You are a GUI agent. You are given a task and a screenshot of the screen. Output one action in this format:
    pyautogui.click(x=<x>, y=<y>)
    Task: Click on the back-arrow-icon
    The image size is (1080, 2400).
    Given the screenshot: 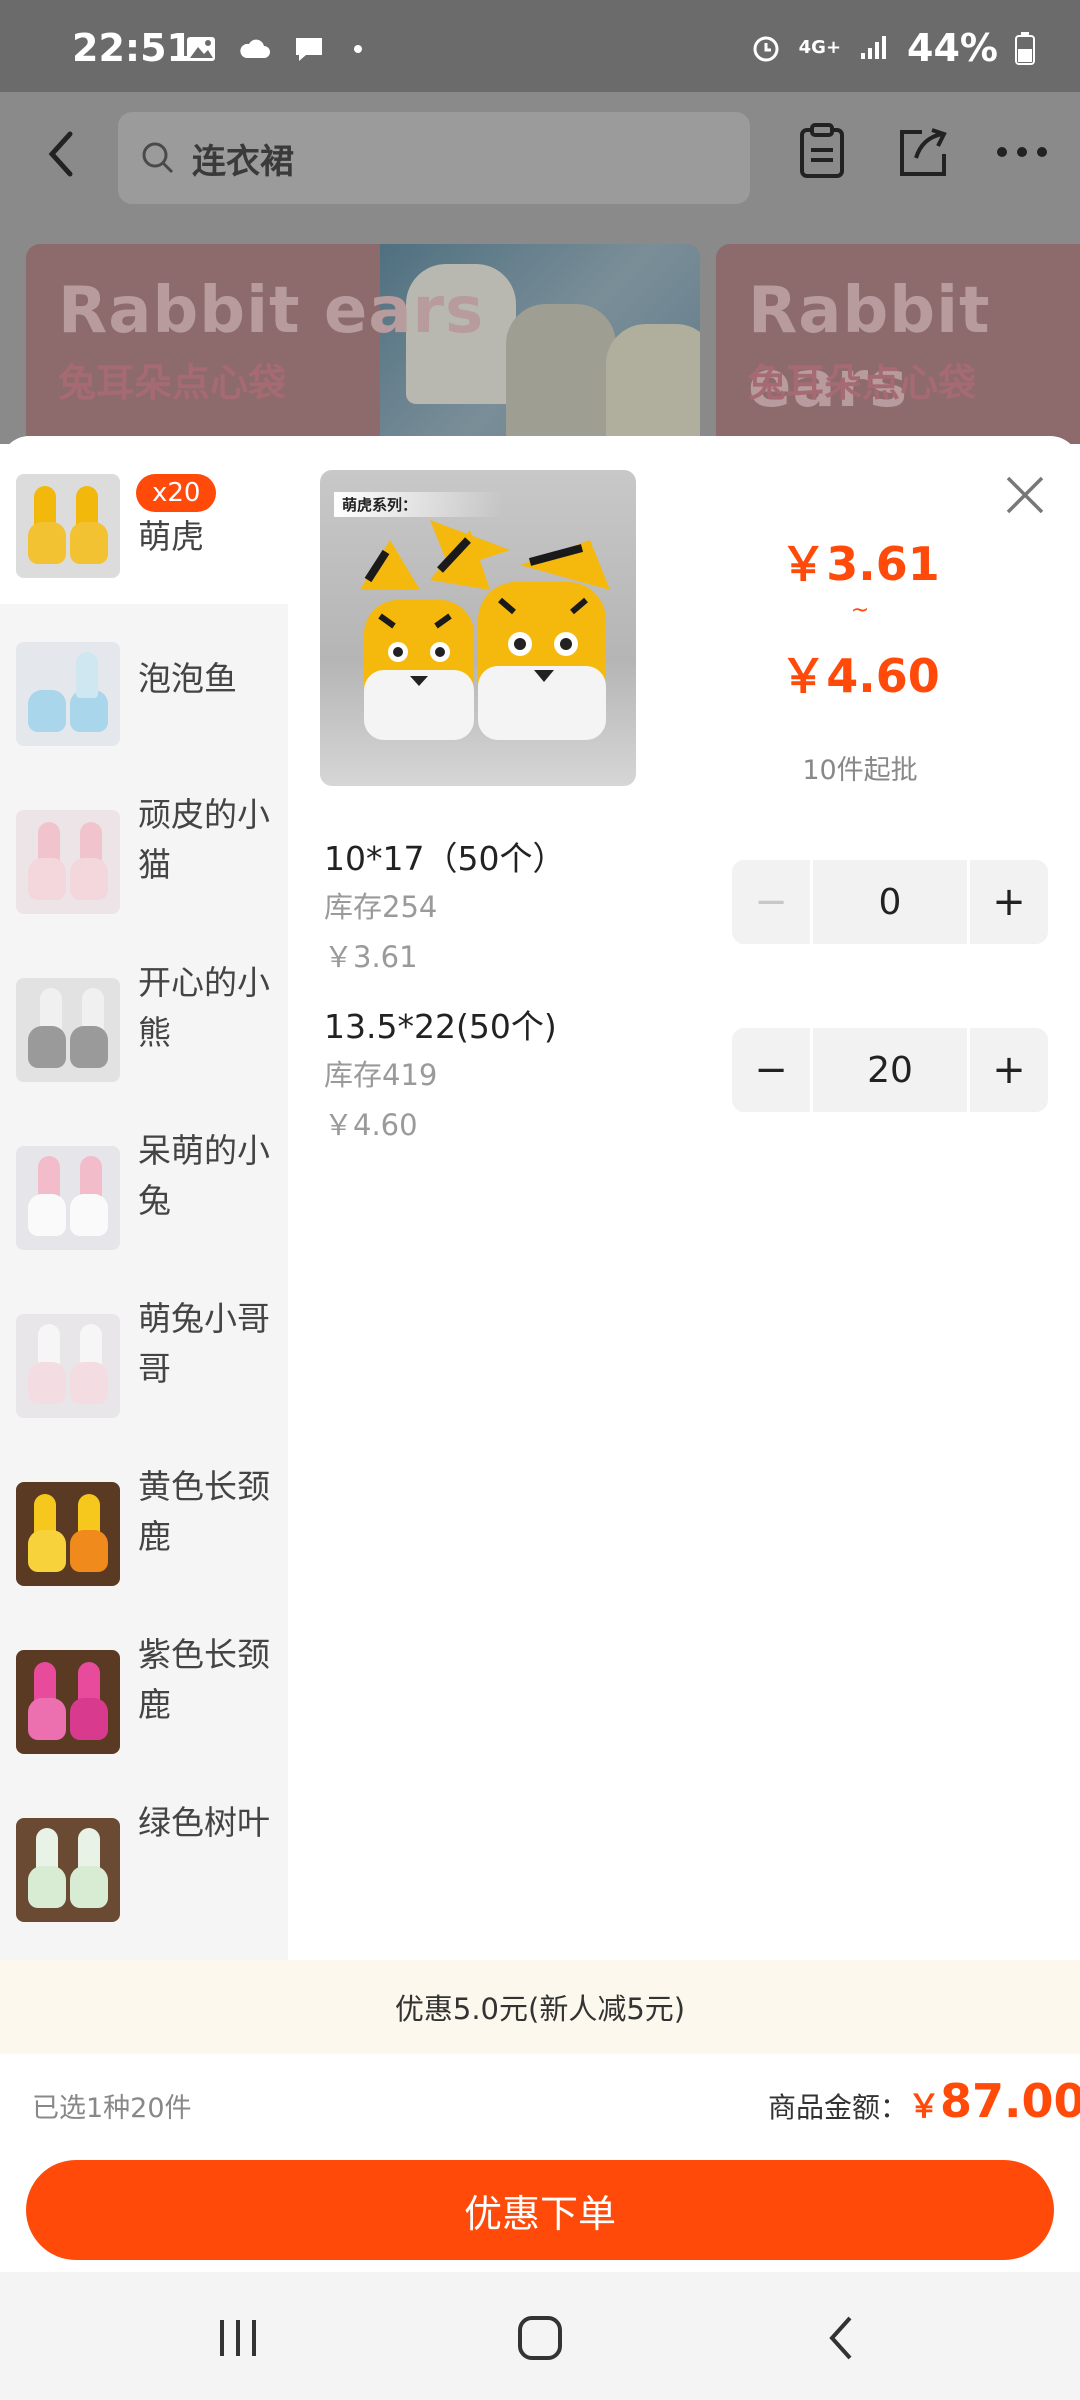 What is the action you would take?
    pyautogui.click(x=62, y=154)
    